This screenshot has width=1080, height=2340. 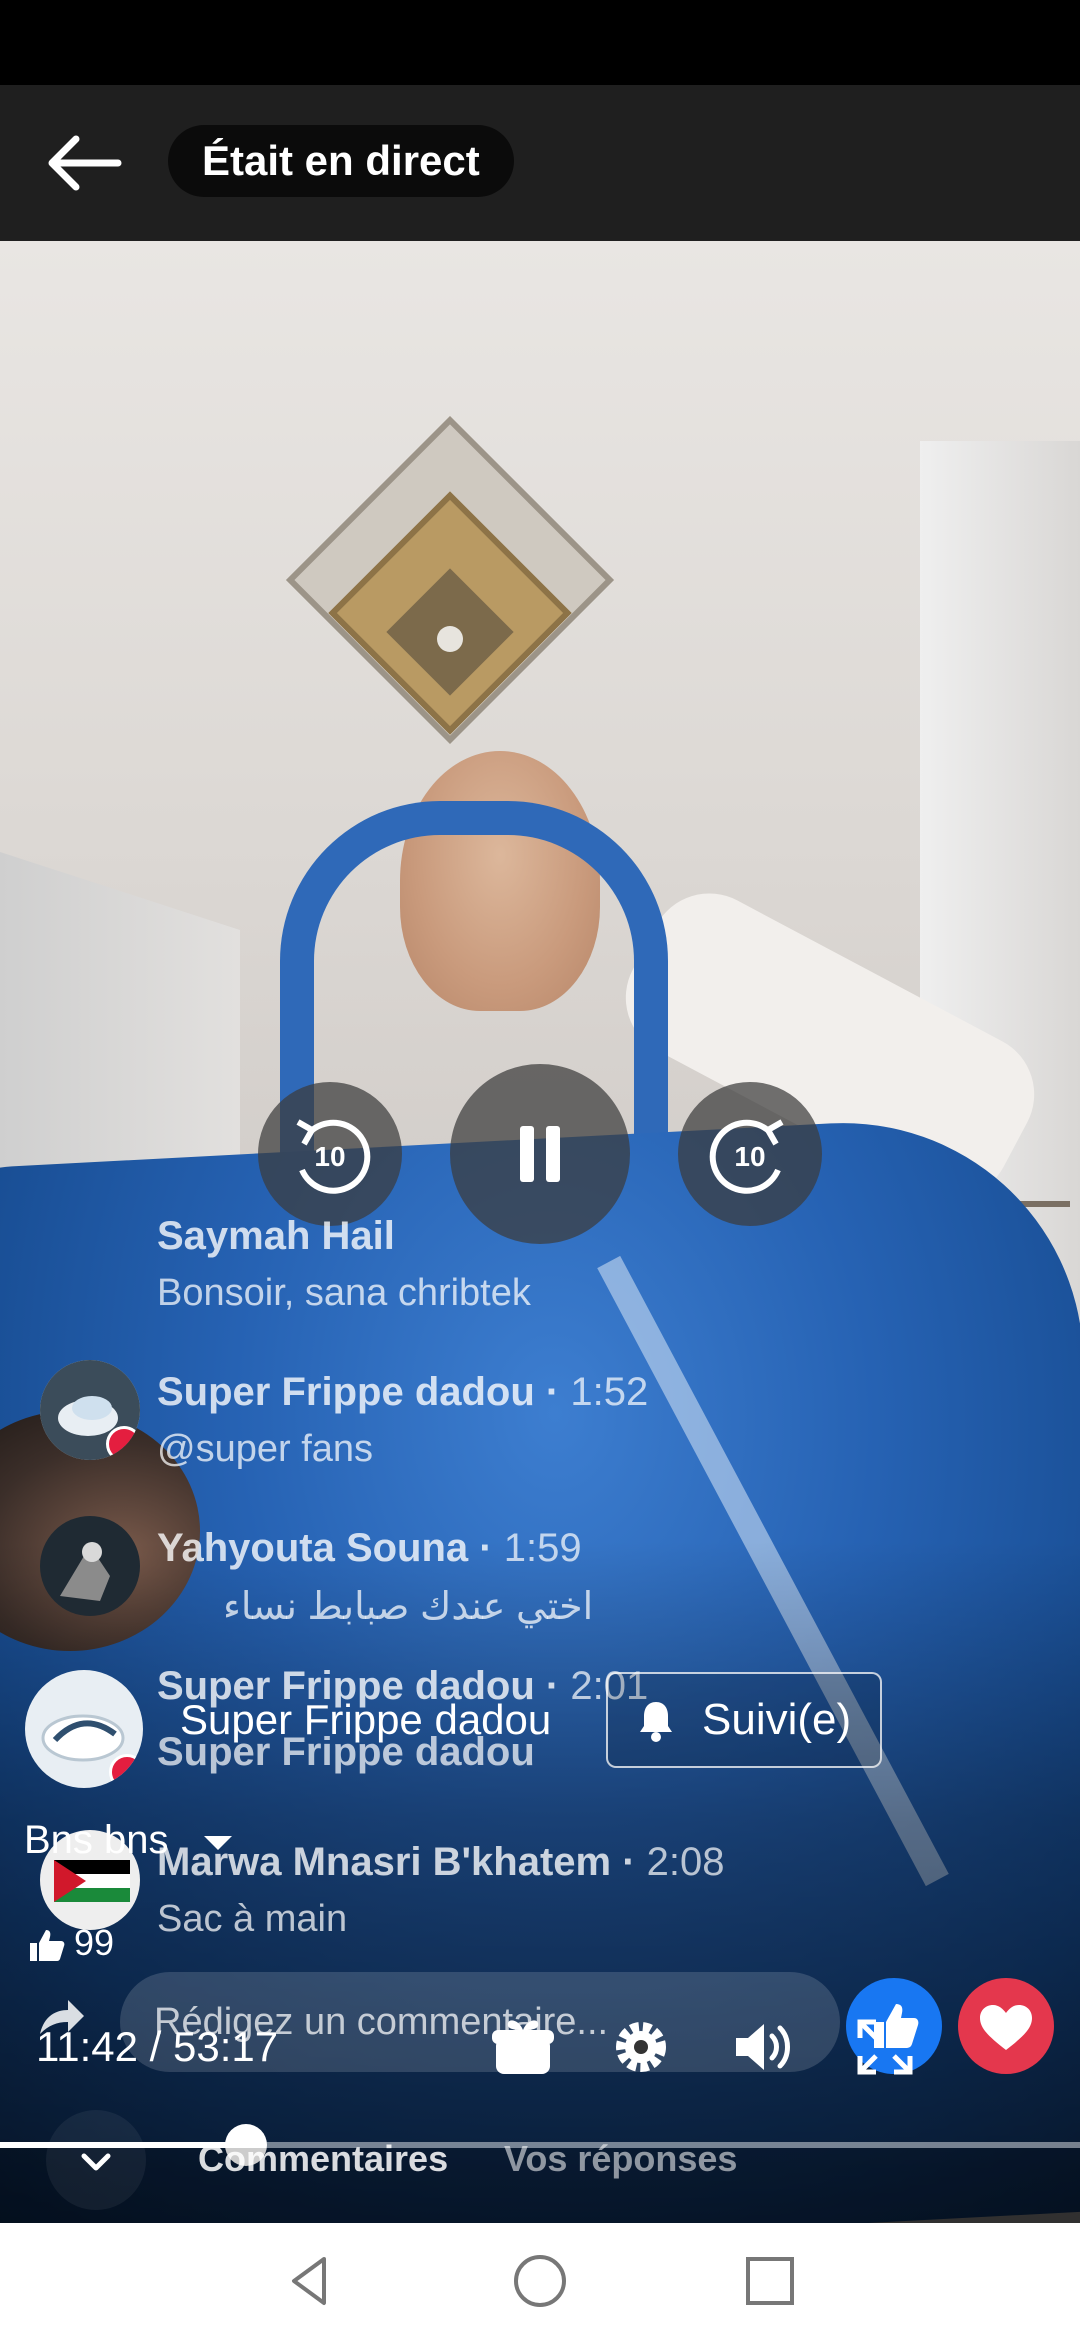 What do you see at coordinates (344, 1293) in the screenshot?
I see `comment-text: Bonsoir, sana chribtek` at bounding box center [344, 1293].